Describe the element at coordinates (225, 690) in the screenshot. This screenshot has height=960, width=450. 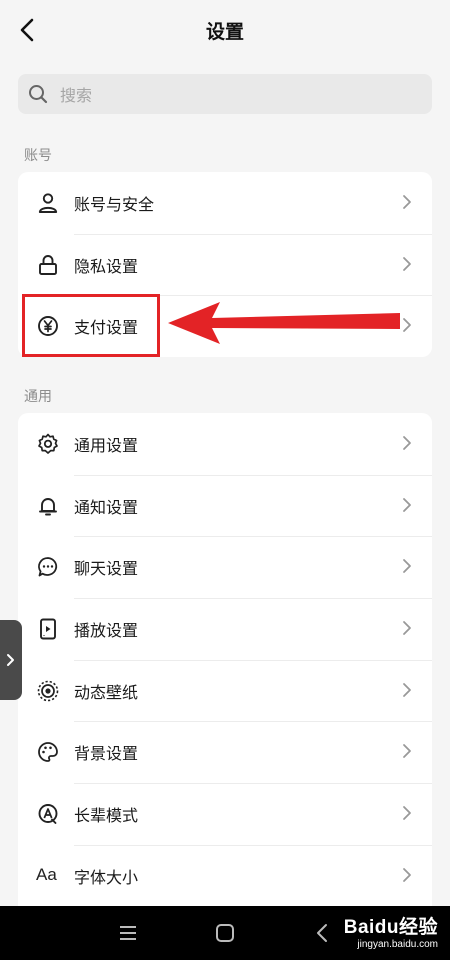
I see `settings-item-dynamic-wallpaper: 动态壁纸` at that location.